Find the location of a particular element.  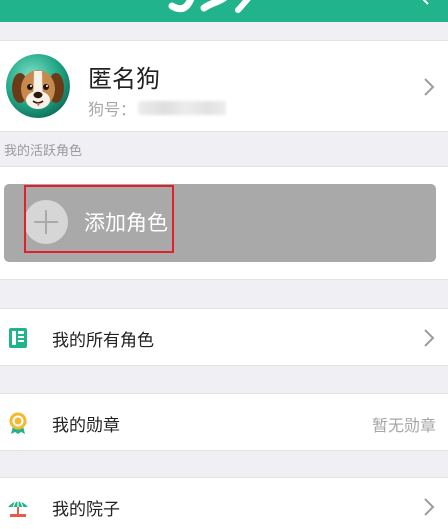

app-title-fragment is located at coordinates (209, 6).